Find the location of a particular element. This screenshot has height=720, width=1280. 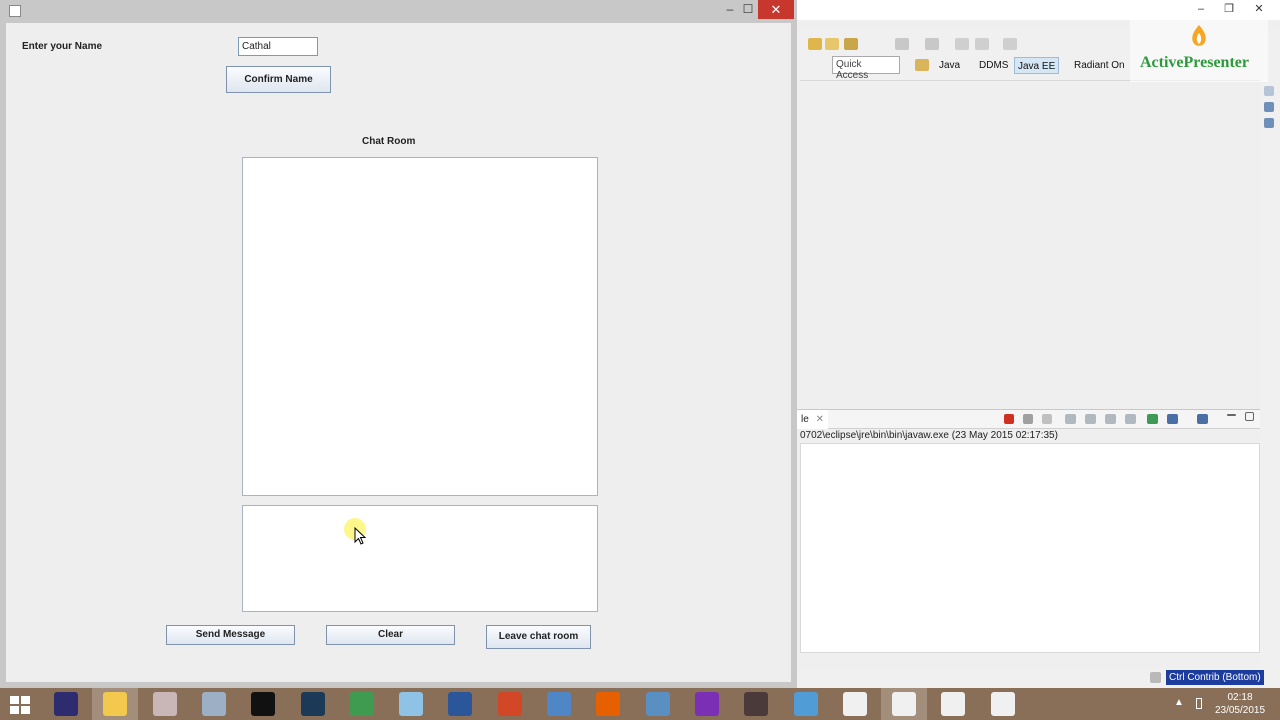

search-app-icon is located at coordinates (707, 704).